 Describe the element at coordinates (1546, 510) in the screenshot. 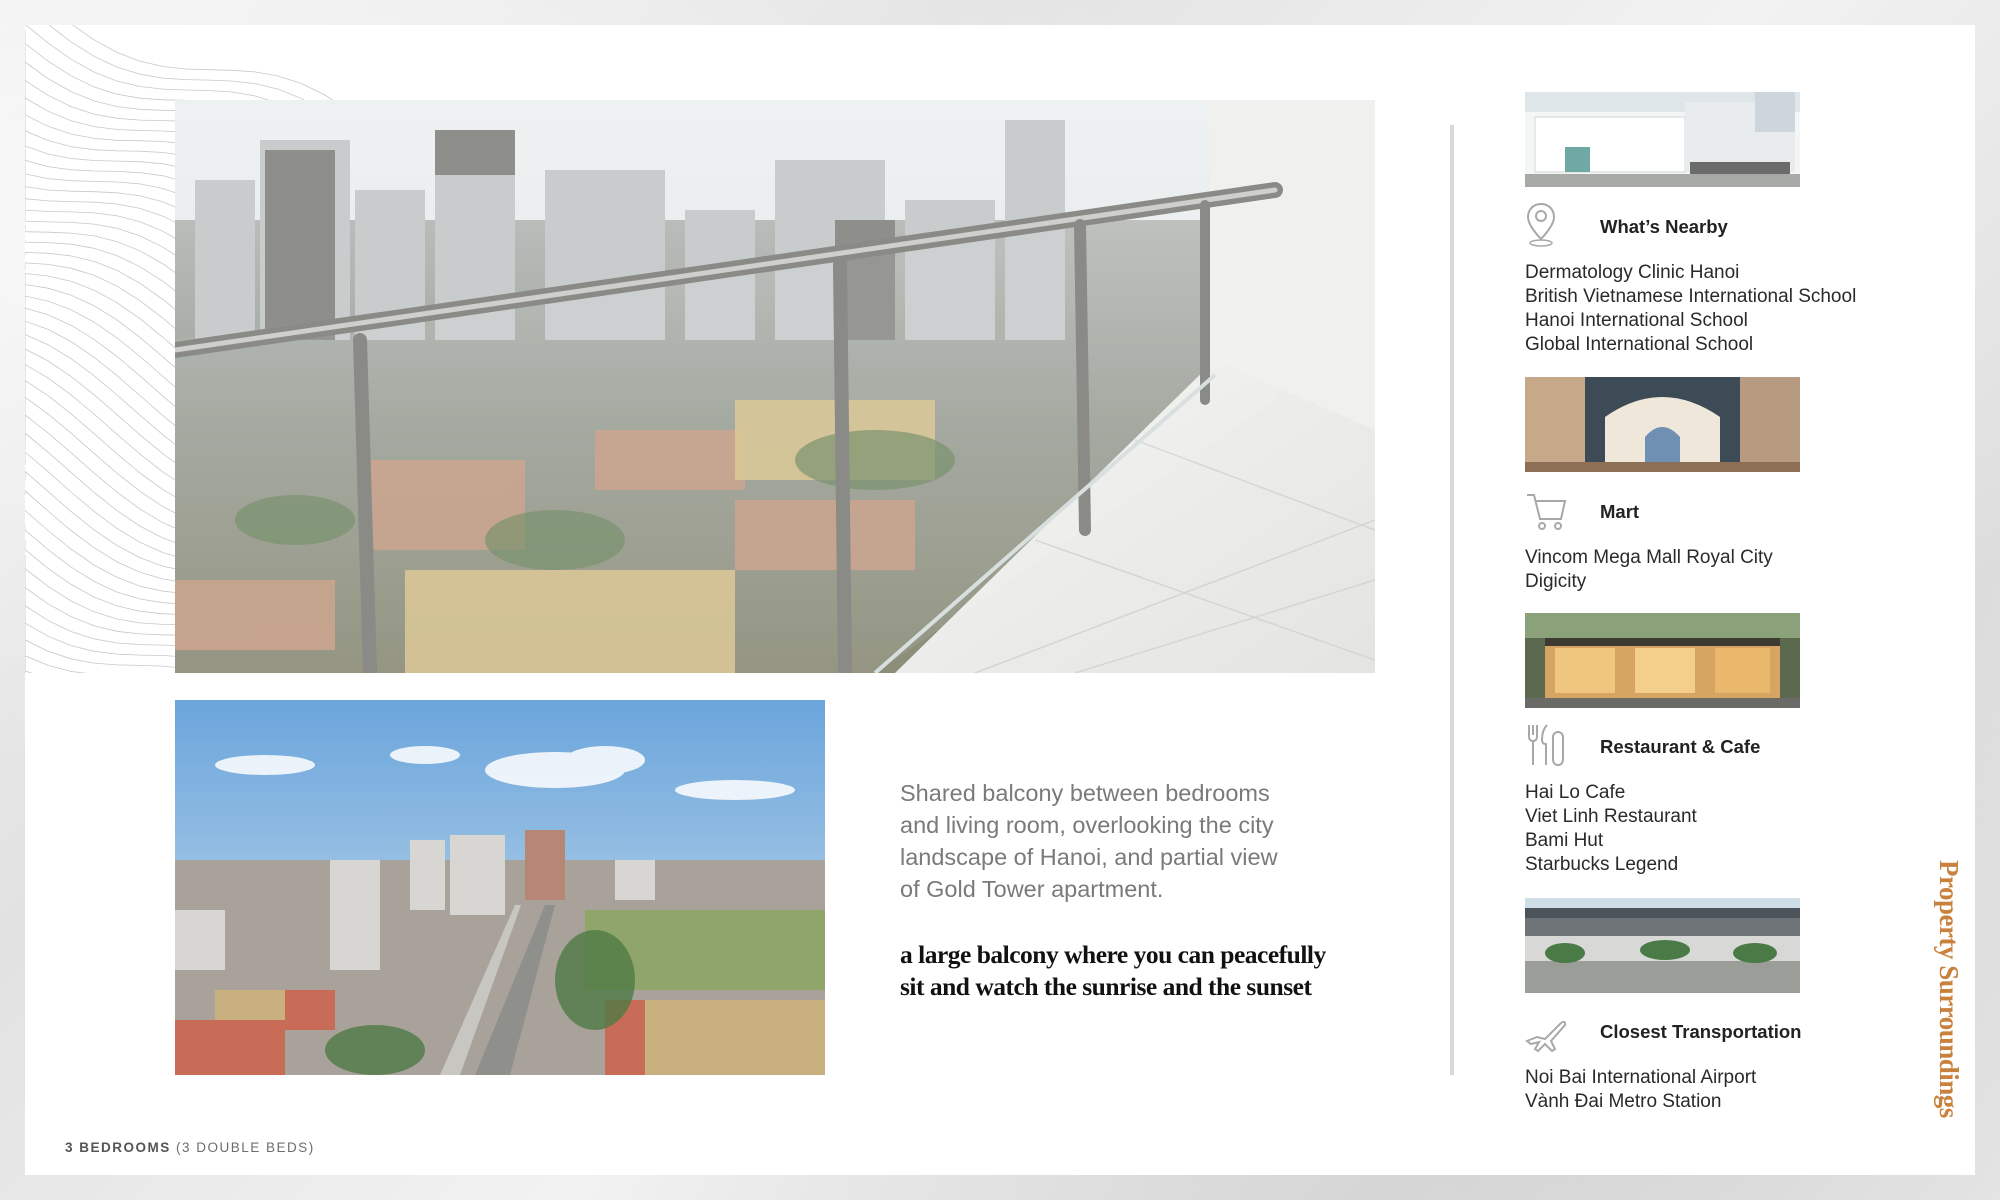

I see `shopping-cart-icon` at that location.